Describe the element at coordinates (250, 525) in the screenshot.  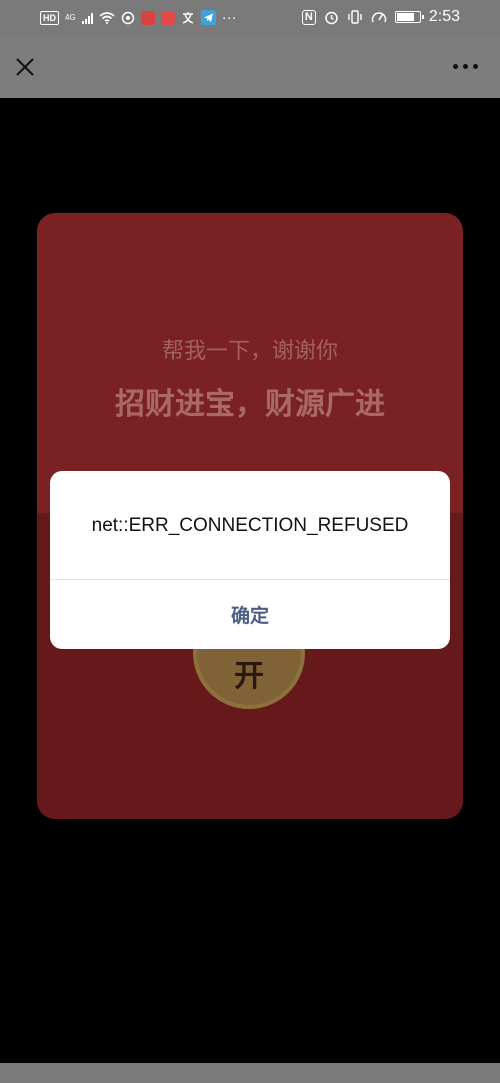
I see `dialog-message: net::ERR_CONNECTION_REFUSED` at that location.